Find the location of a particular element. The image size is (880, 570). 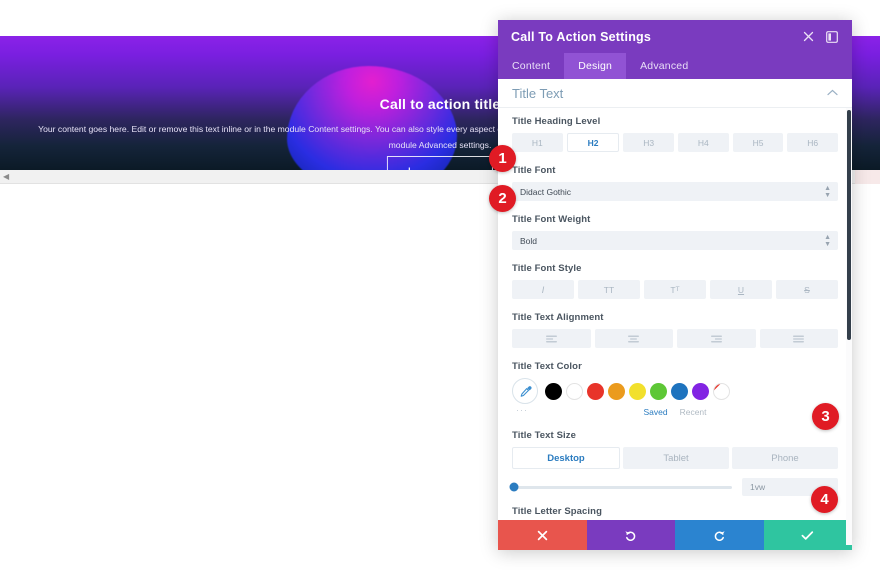

device-tab-tablet: Tablet is located at coordinates (676, 458).